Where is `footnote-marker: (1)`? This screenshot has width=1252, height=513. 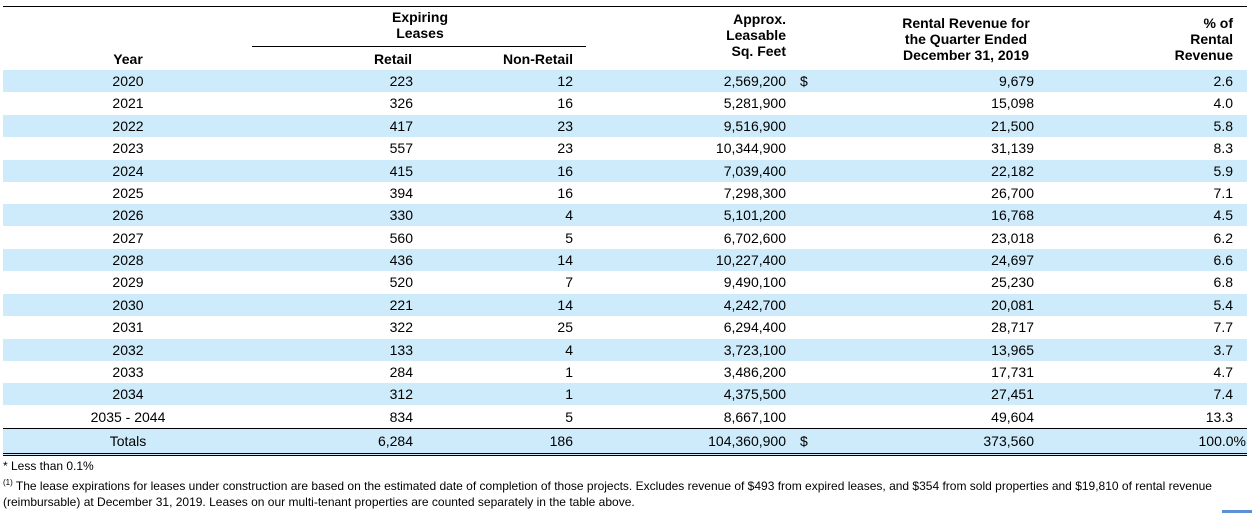 footnote-marker: (1) is located at coordinates (8, 482).